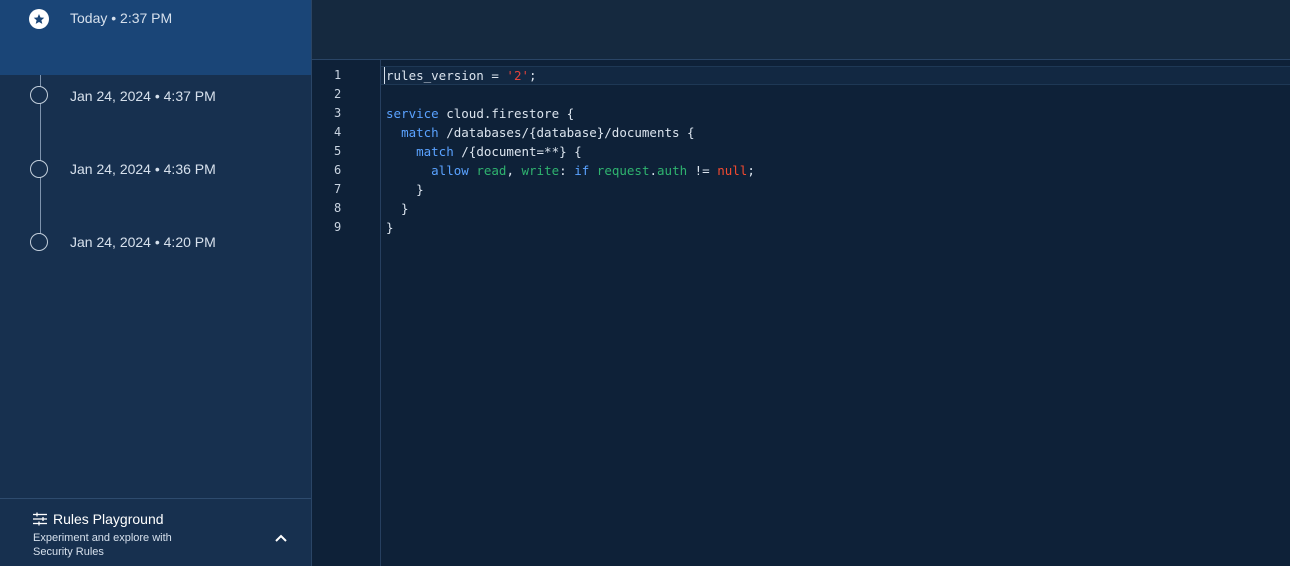 This screenshot has height=566, width=1290. I want to click on code-token: read, so click(491, 170).